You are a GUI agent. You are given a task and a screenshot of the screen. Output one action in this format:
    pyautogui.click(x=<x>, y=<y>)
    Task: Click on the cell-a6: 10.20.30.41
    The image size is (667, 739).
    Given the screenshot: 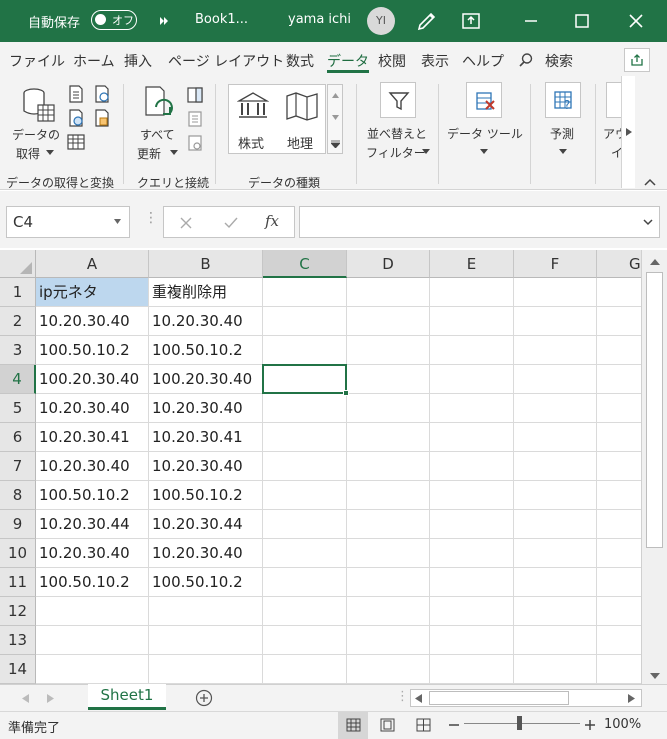 What is the action you would take?
    pyautogui.click(x=92, y=437)
    